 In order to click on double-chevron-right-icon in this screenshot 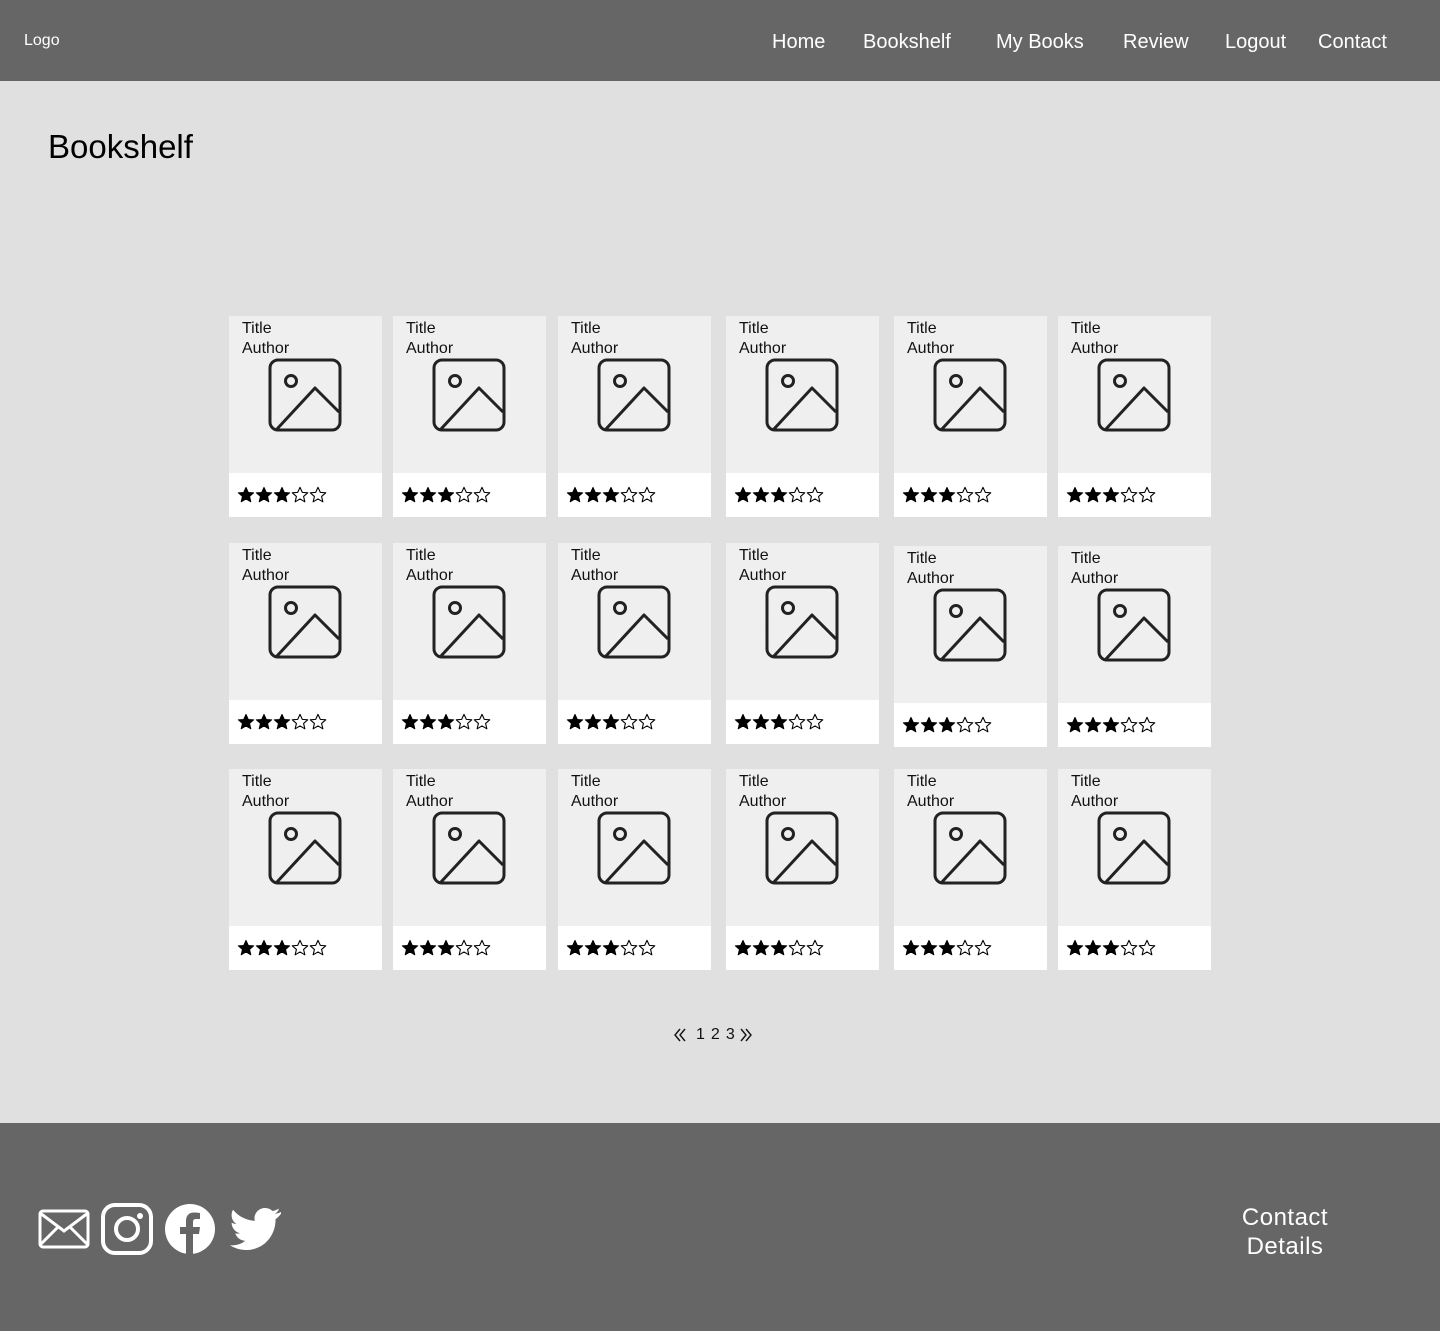, I will do `click(746, 1035)`.